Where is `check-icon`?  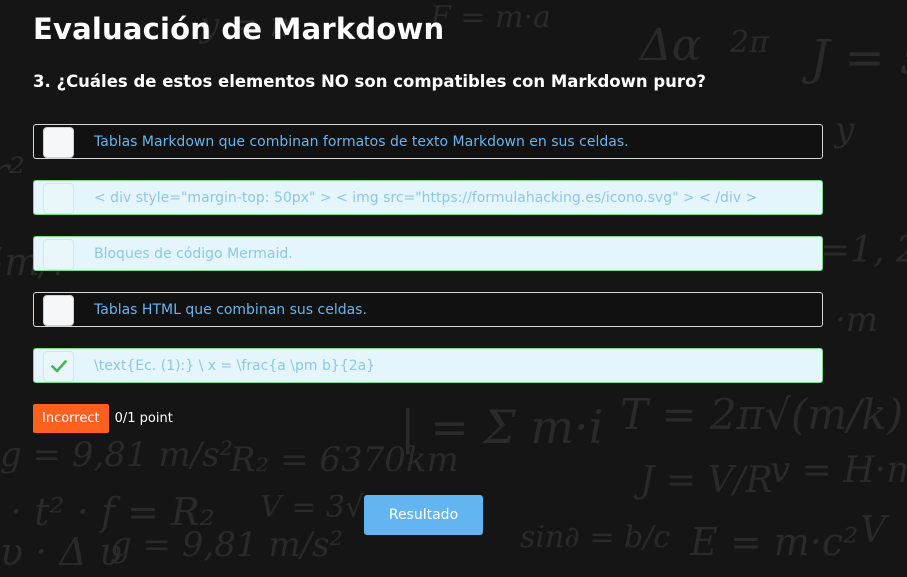 check-icon is located at coordinates (58, 366).